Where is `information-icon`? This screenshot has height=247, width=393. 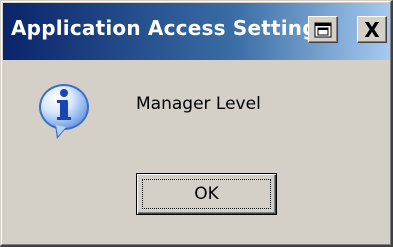 information-icon is located at coordinates (64, 111).